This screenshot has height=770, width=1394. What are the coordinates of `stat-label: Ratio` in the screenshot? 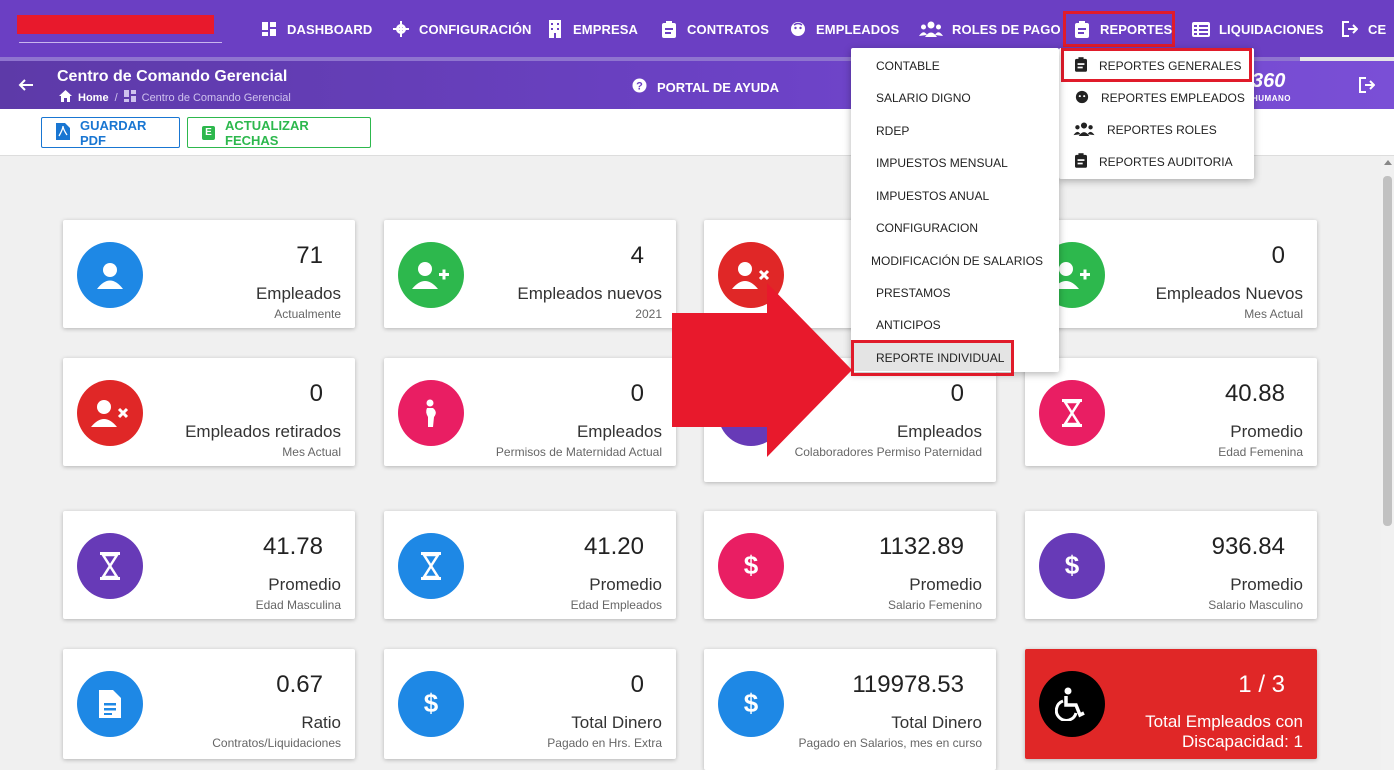 It's located at (321, 722).